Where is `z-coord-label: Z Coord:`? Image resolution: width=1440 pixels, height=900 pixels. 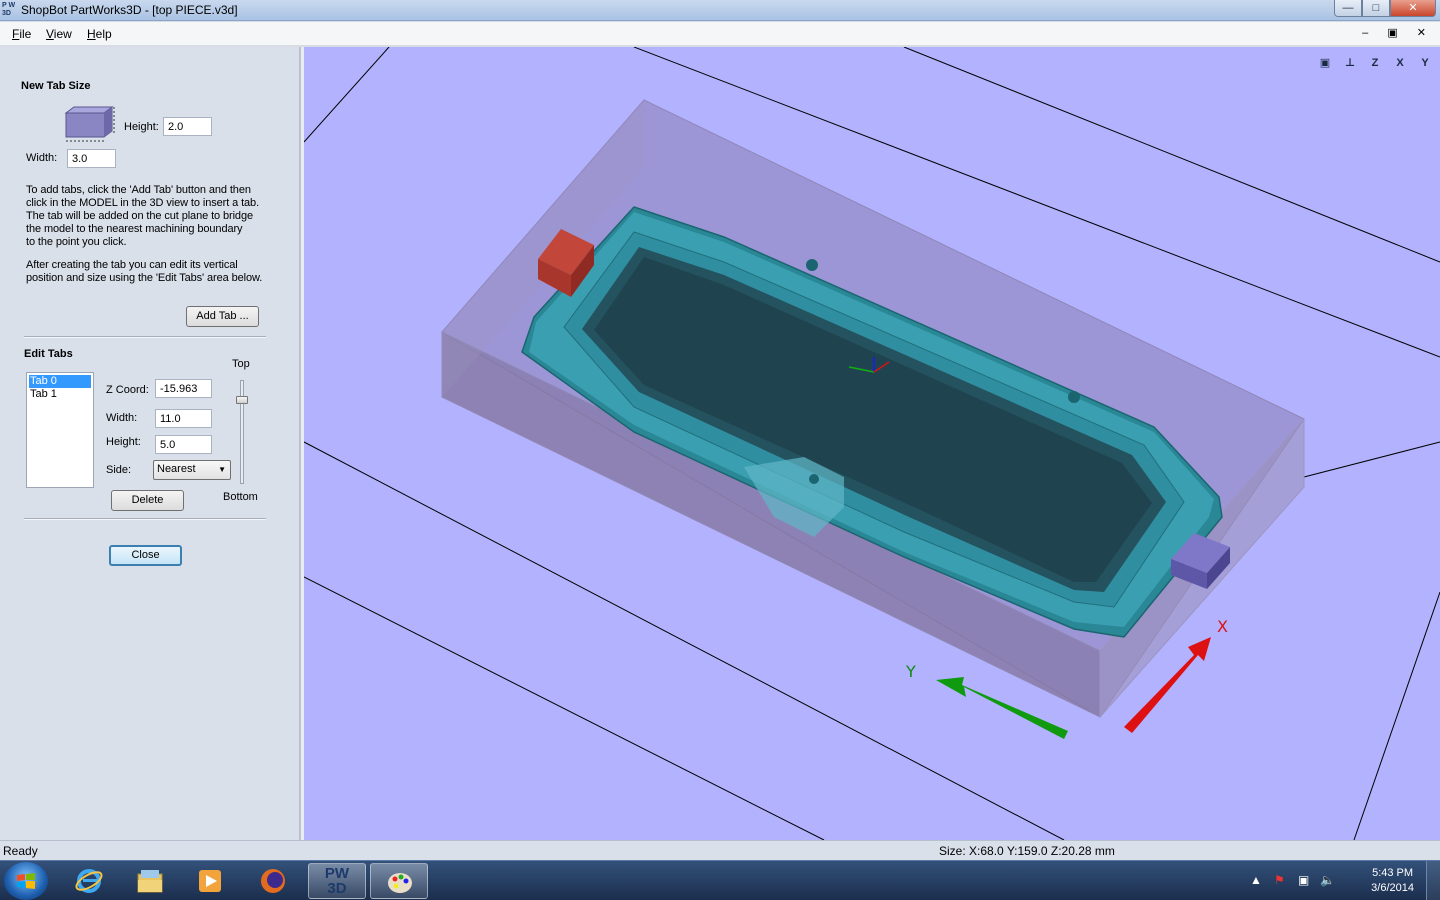 z-coord-label: Z Coord: is located at coordinates (127, 390).